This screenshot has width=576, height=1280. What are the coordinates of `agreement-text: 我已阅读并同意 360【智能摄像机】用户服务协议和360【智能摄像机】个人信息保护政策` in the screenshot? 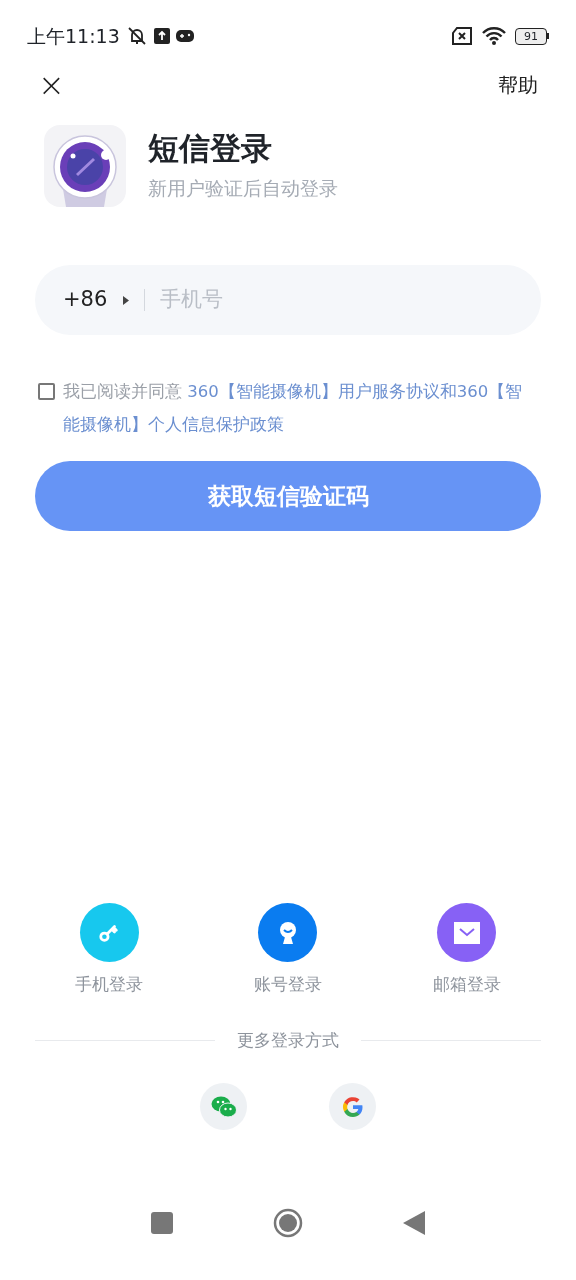 It's located at (293, 408).